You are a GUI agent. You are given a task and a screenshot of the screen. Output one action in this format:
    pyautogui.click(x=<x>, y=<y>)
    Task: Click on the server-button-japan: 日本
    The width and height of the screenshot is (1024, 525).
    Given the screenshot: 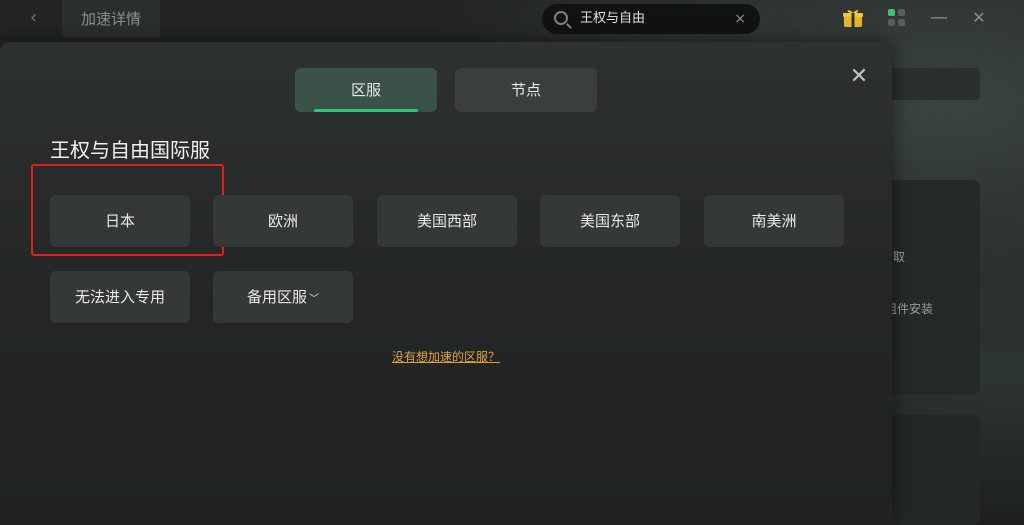 What is the action you would take?
    pyautogui.click(x=120, y=221)
    